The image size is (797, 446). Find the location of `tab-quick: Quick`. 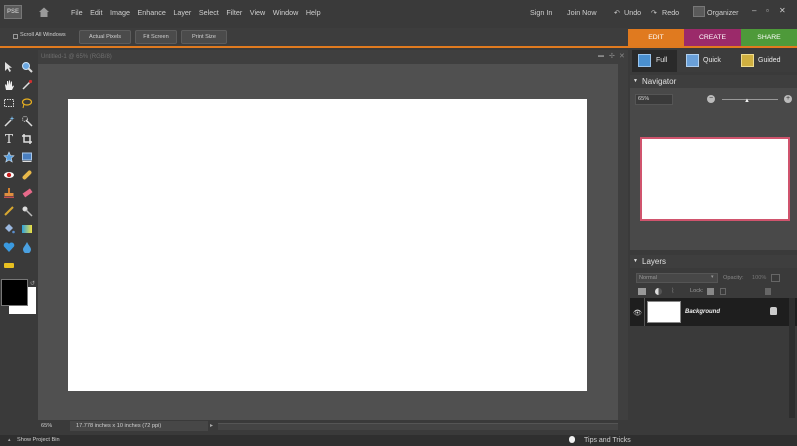

tab-quick: Quick is located at coordinates (712, 61).